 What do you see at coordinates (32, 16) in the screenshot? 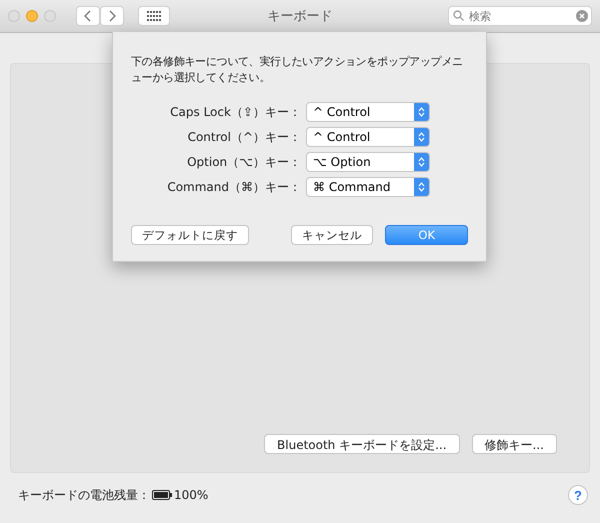
I see `minimize-icon` at bounding box center [32, 16].